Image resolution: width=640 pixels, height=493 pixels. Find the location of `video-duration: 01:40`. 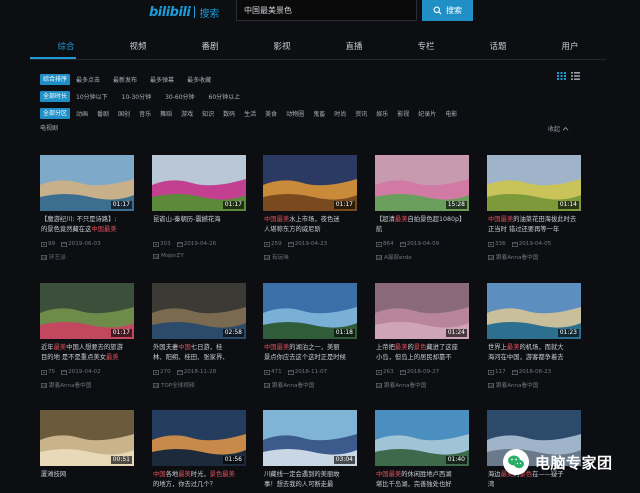

video-duration: 01:40 is located at coordinates (456, 460).